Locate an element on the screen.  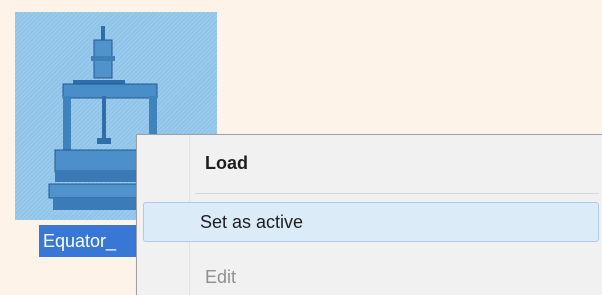
menu-item-set-as-active-label: Set as active is located at coordinates (252, 222).